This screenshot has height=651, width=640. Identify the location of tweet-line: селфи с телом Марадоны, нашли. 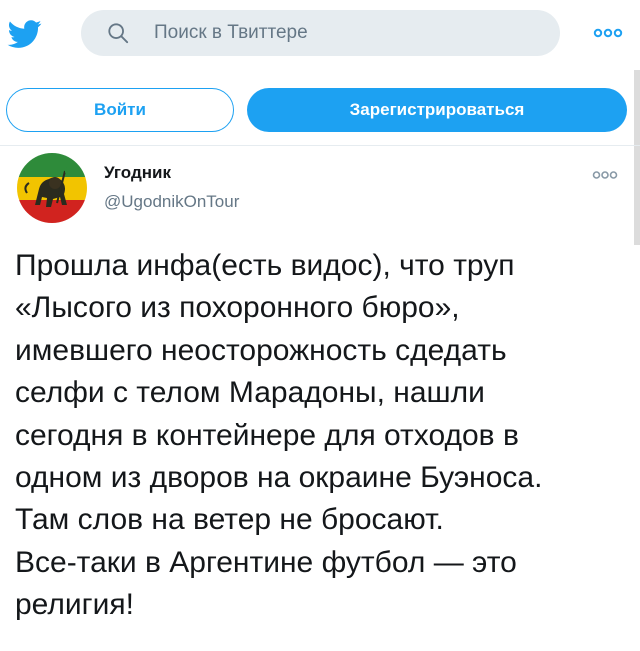
(250, 393).